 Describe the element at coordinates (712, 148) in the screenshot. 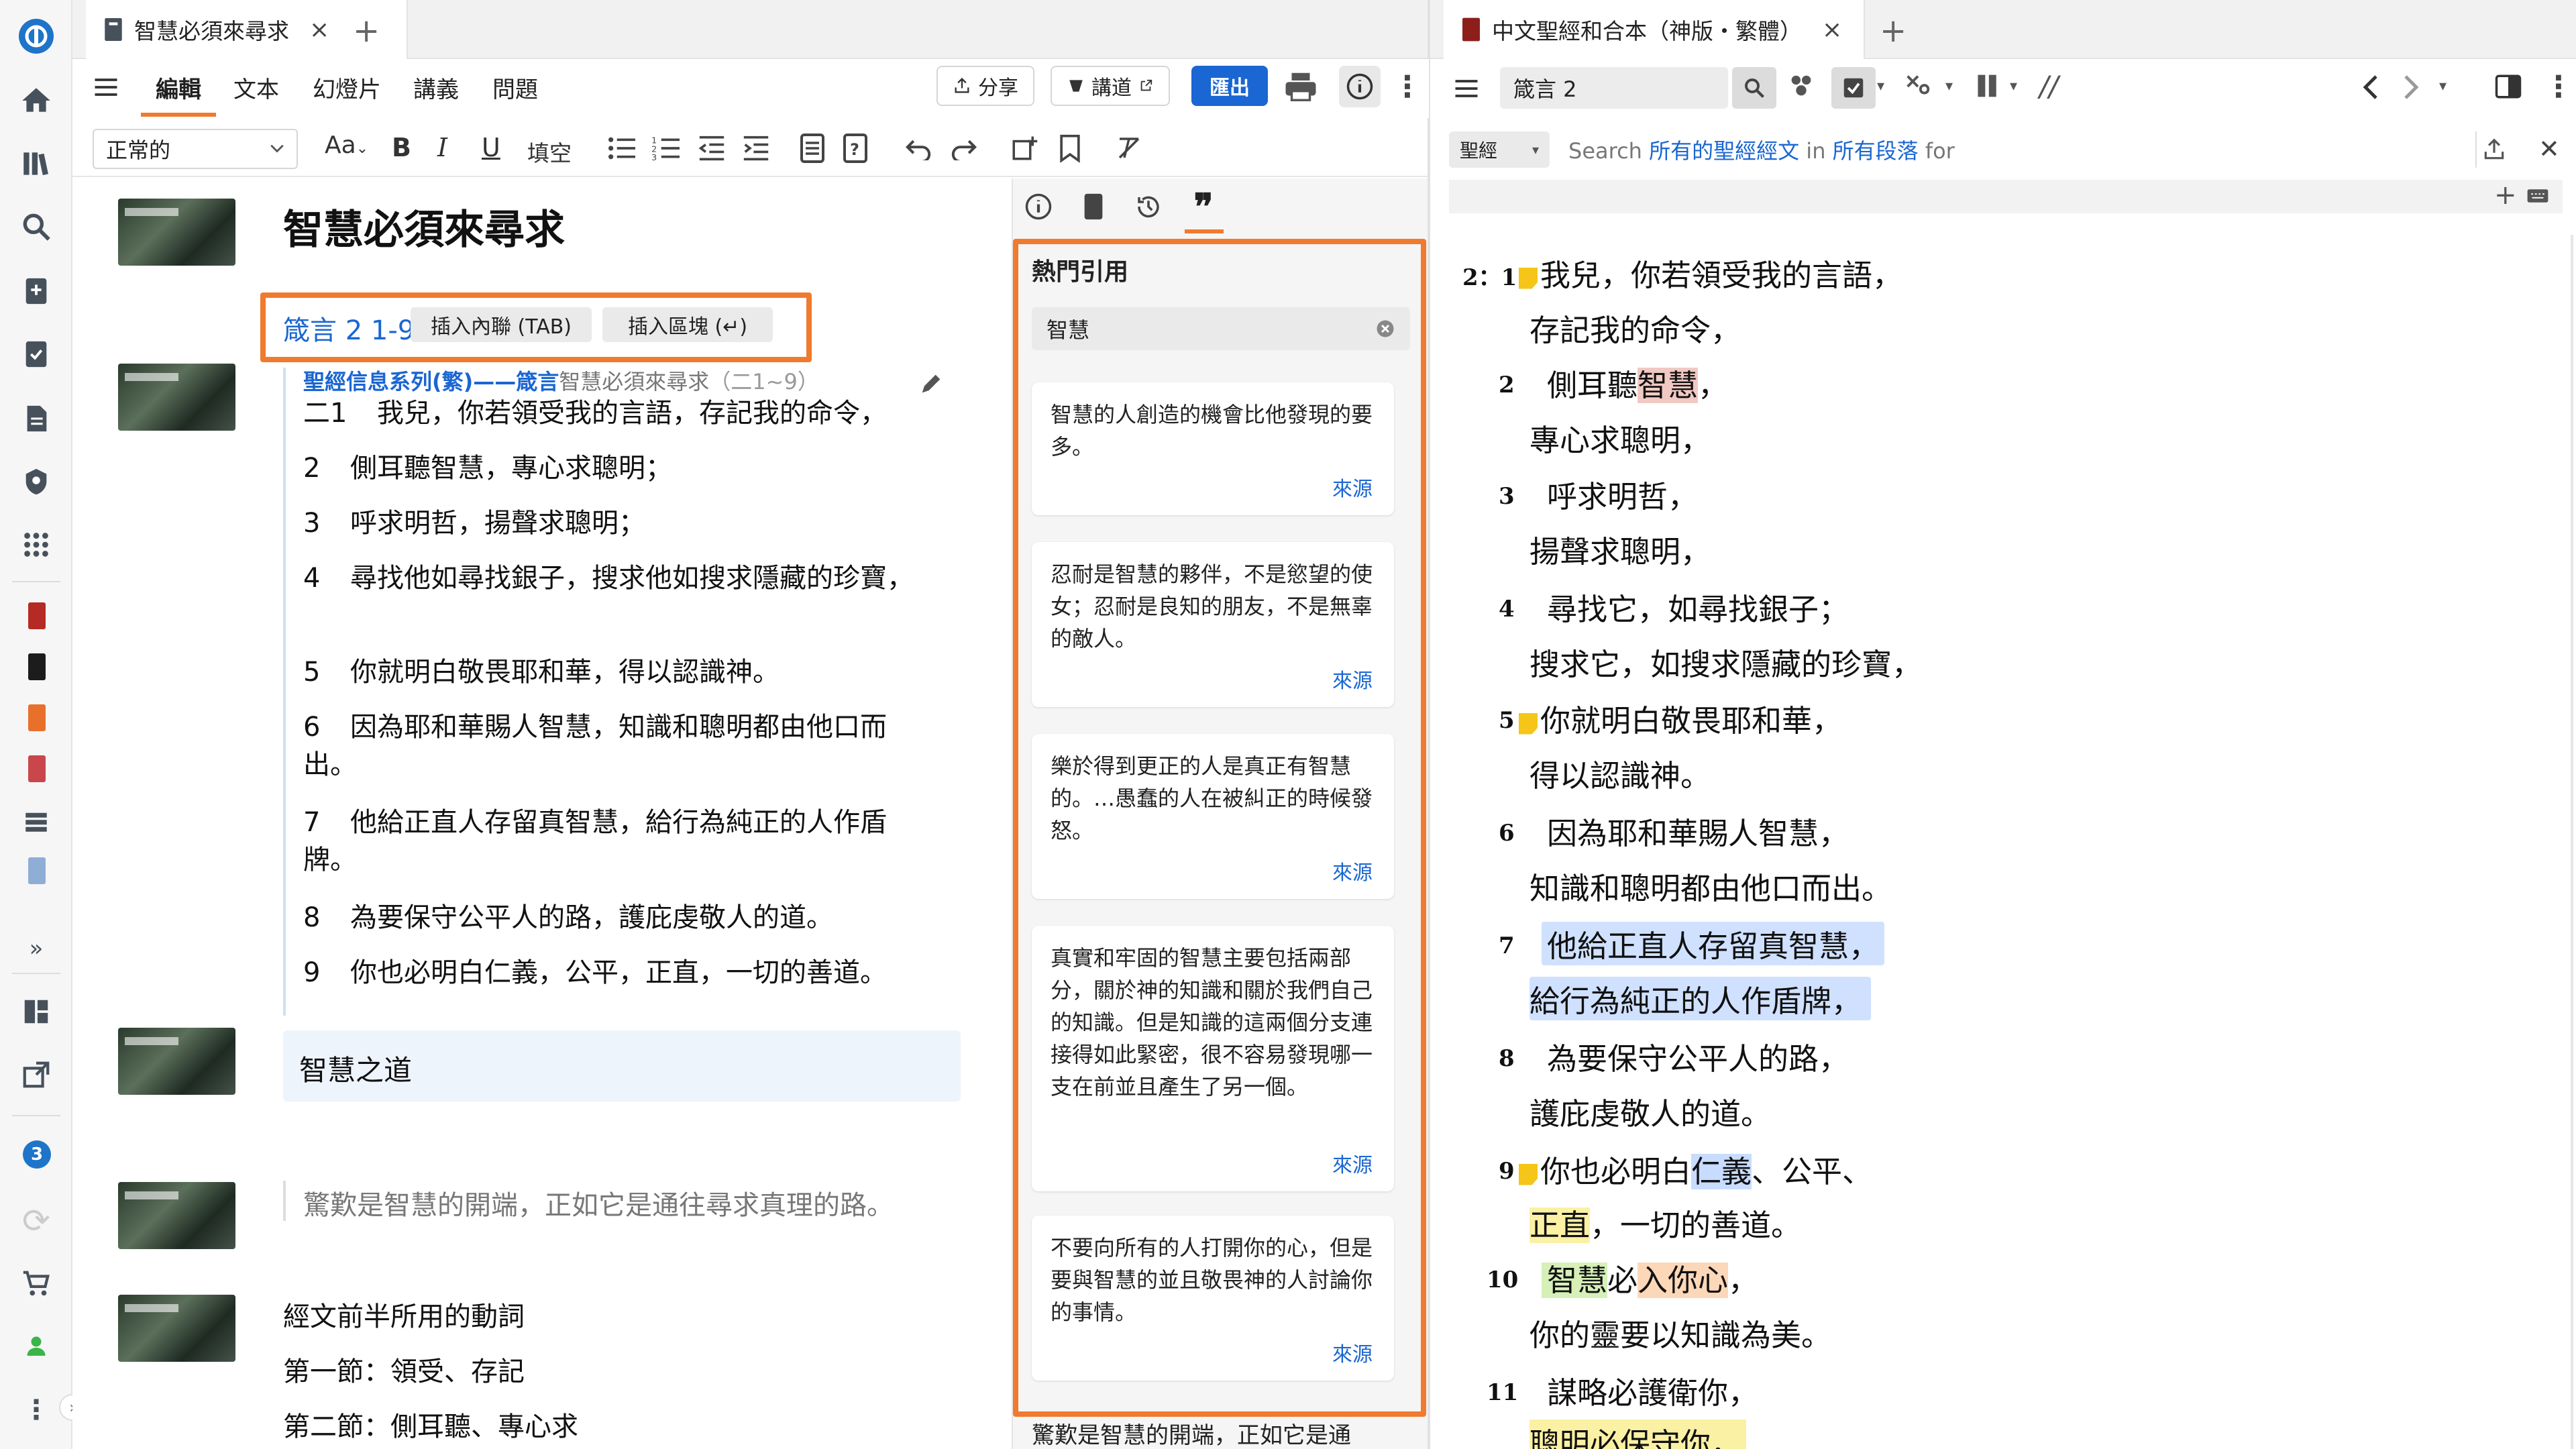

I see `outdent-icon` at that location.